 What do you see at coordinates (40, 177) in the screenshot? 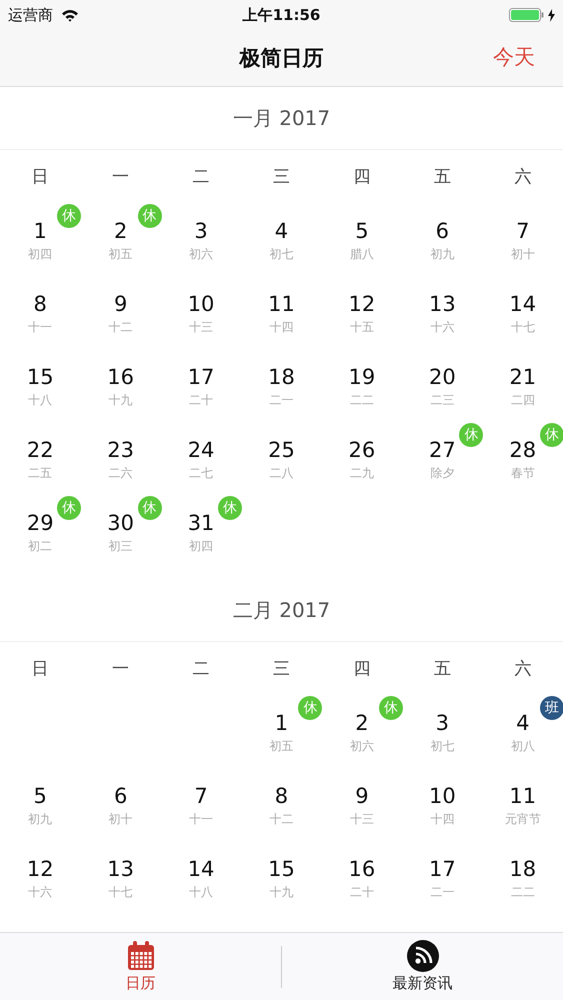
I see `weekday-label: 日` at bounding box center [40, 177].